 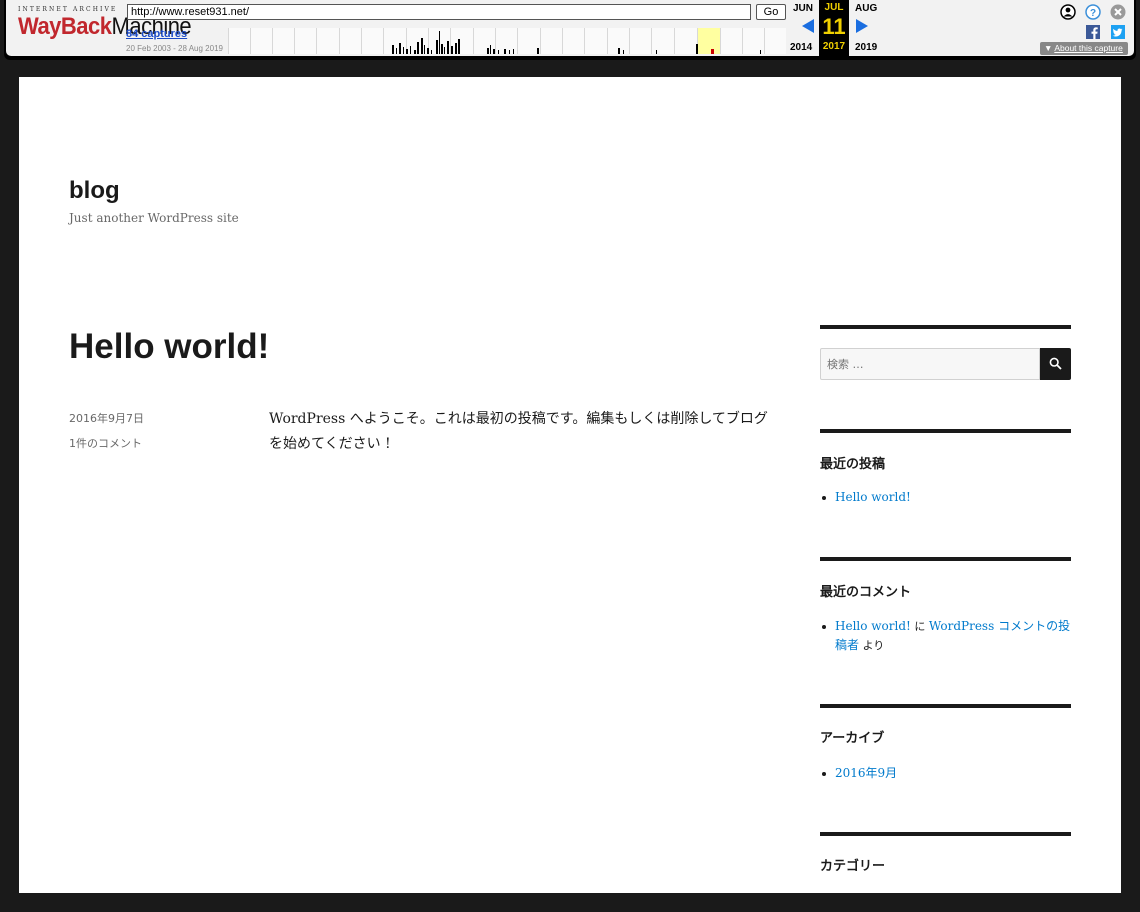 What do you see at coordinates (1048, 48) in the screenshot?
I see `triangle-down-icon: ▼` at bounding box center [1048, 48].